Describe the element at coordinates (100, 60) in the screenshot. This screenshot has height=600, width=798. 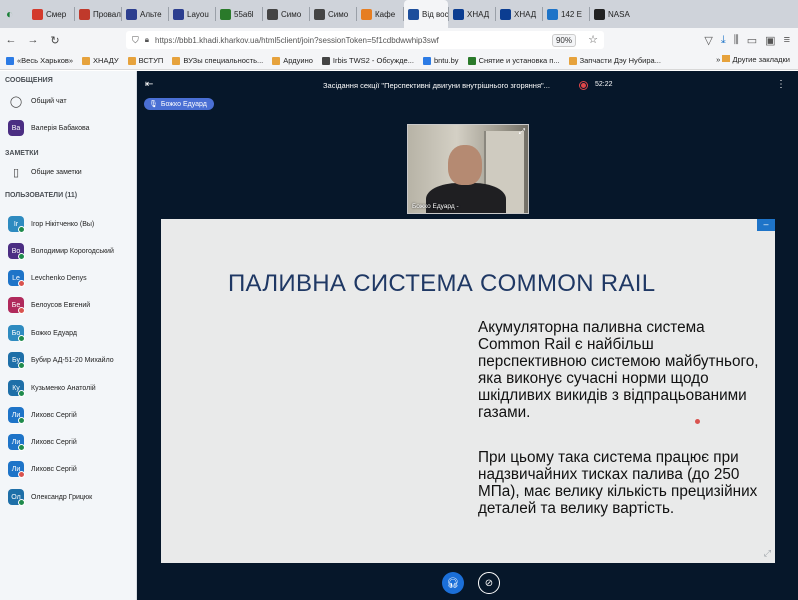
I see `bookmark-item: ХНАДУ` at that location.